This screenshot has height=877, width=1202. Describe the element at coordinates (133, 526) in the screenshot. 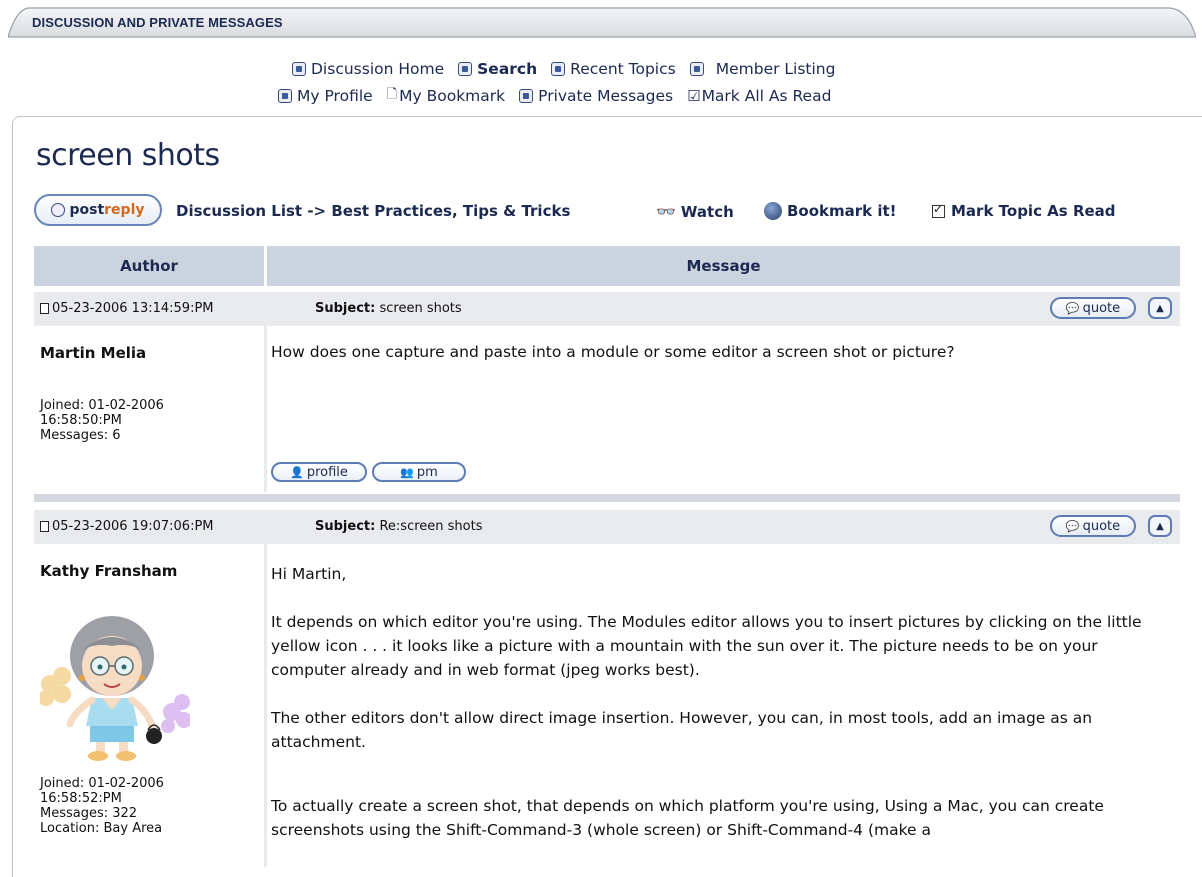

I see `post-date-text: 05-23-2006 19:07:06:PM` at that location.